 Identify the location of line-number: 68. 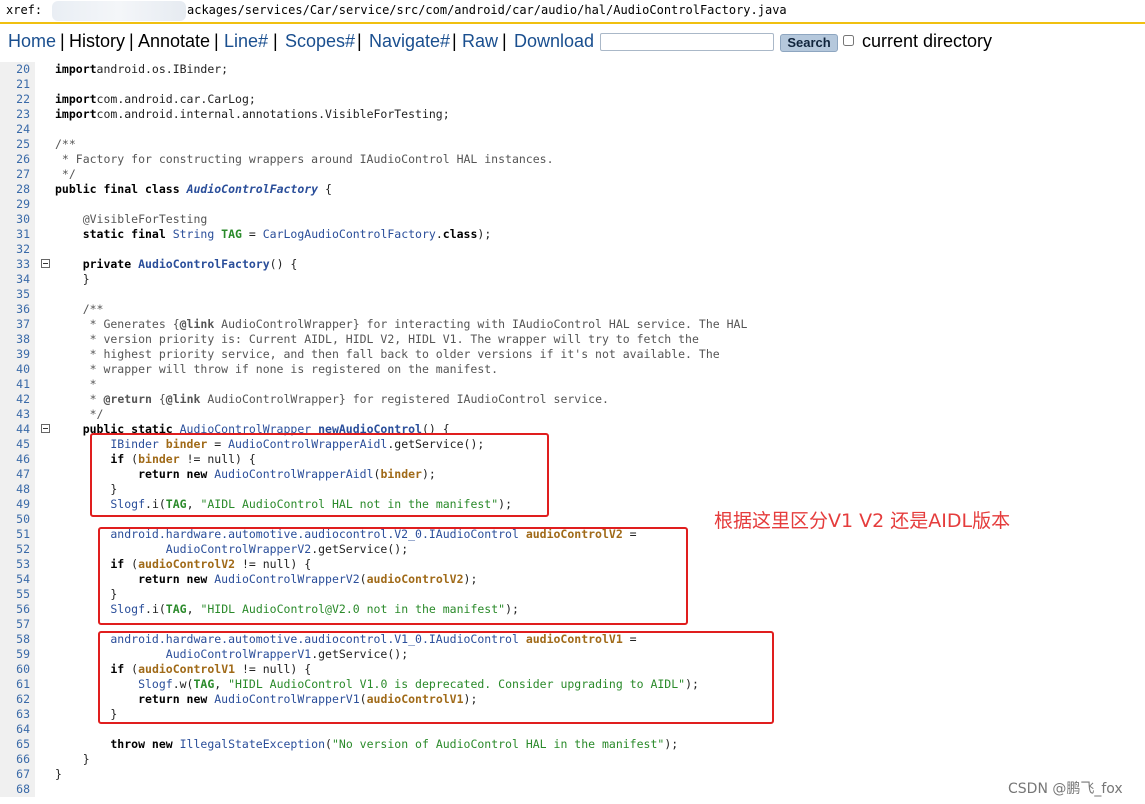
(17, 789).